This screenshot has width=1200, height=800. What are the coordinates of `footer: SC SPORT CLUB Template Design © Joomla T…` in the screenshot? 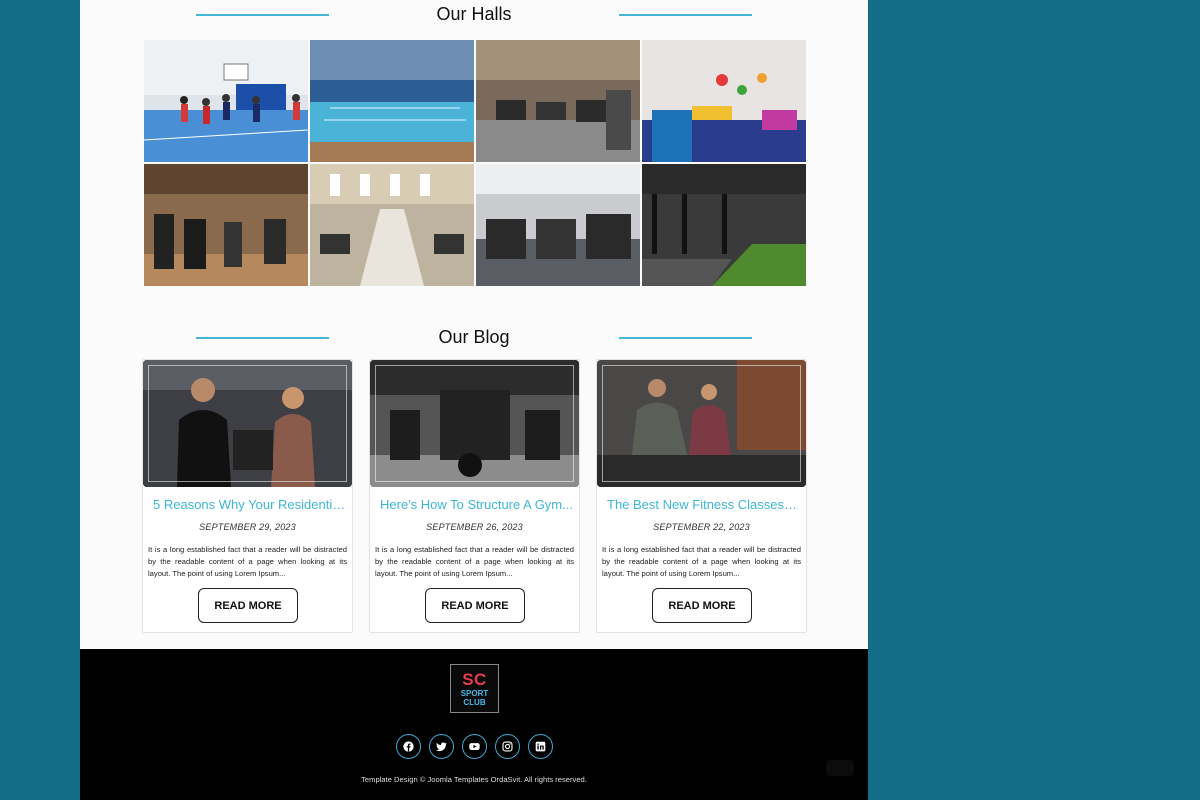 It's located at (474, 724).